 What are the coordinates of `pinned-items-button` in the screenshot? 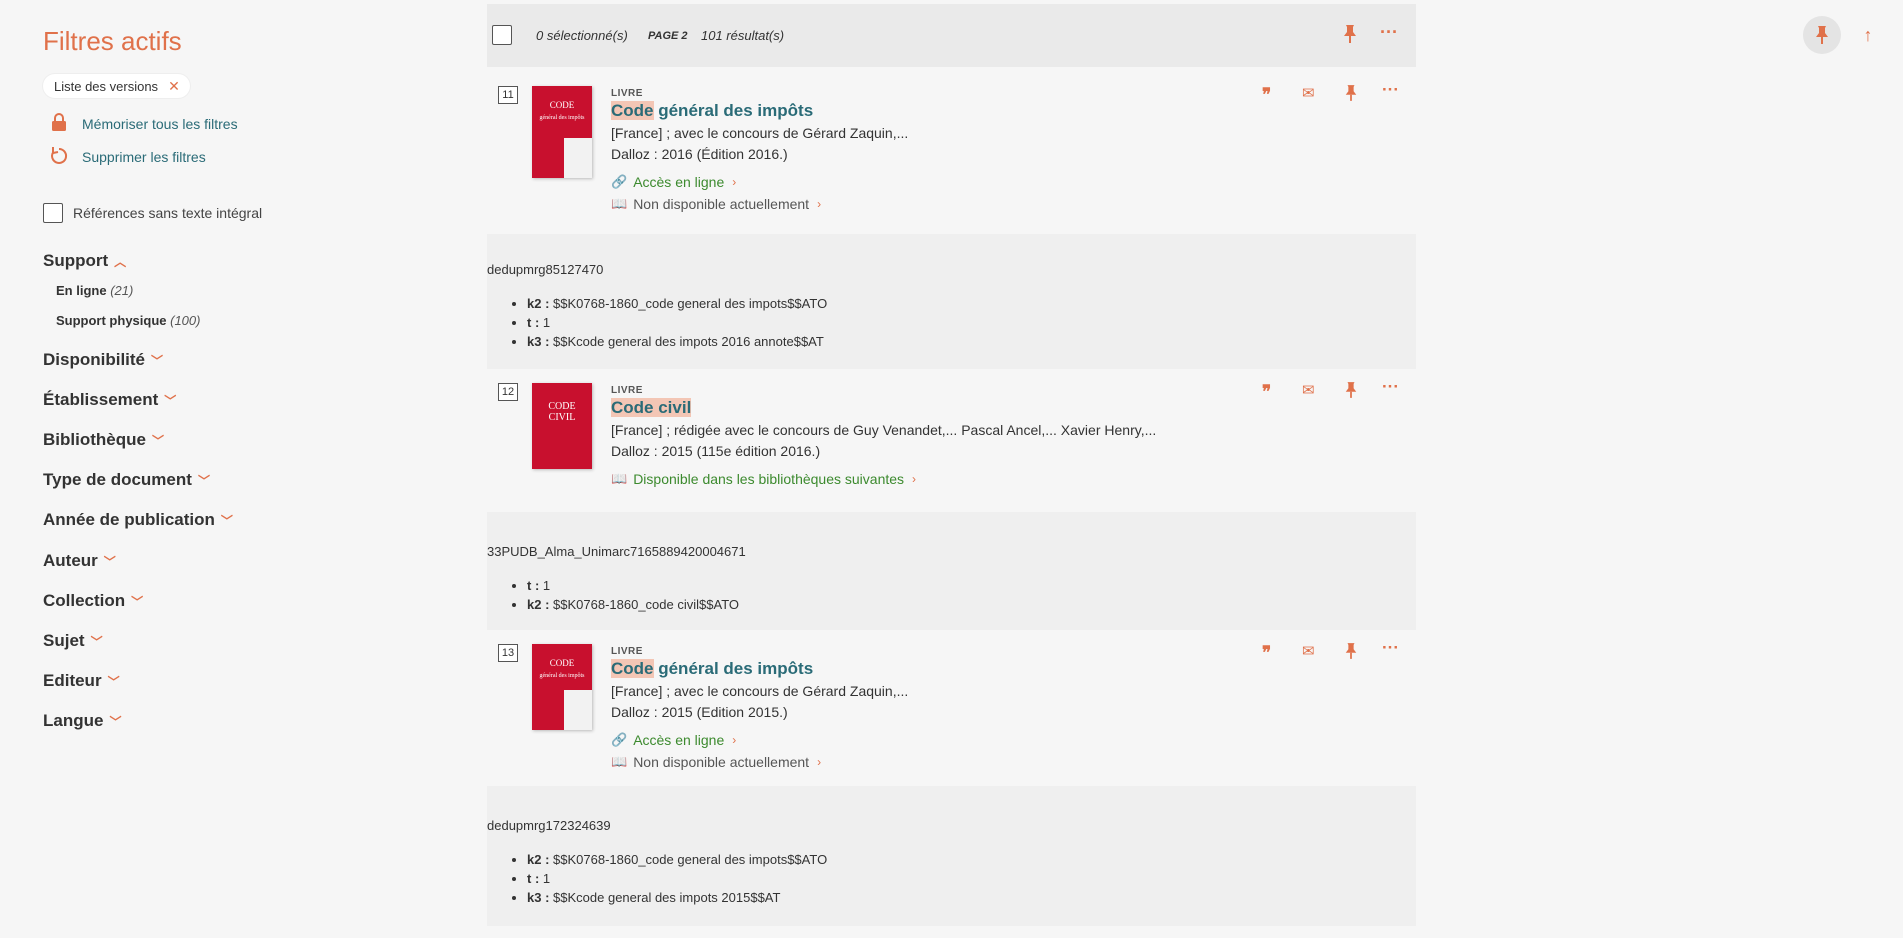 It's located at (1822, 35).